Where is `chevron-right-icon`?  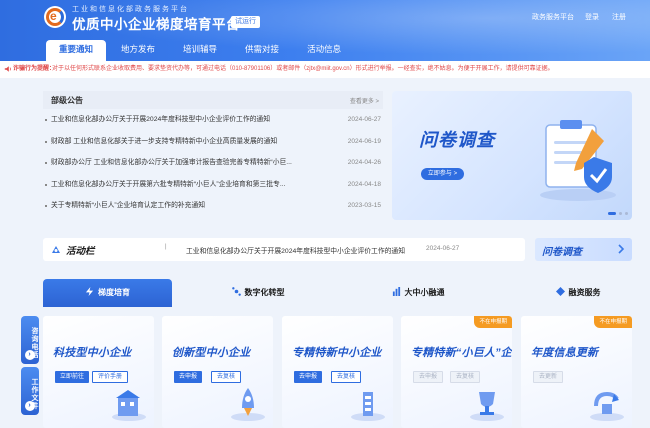 chevron-right-icon is located at coordinates (621, 249).